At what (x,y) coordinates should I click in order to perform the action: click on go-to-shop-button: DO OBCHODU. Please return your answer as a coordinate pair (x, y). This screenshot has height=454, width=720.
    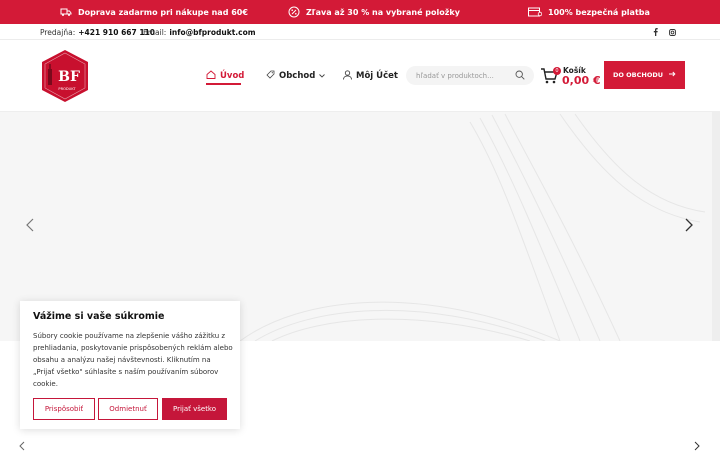
    Looking at the image, I should click on (644, 75).